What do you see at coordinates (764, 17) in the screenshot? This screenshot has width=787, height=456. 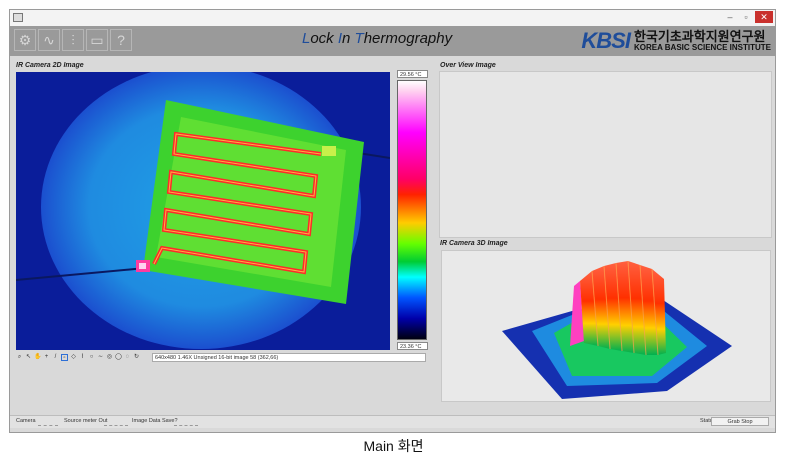 I see `close-button: ✕` at bounding box center [764, 17].